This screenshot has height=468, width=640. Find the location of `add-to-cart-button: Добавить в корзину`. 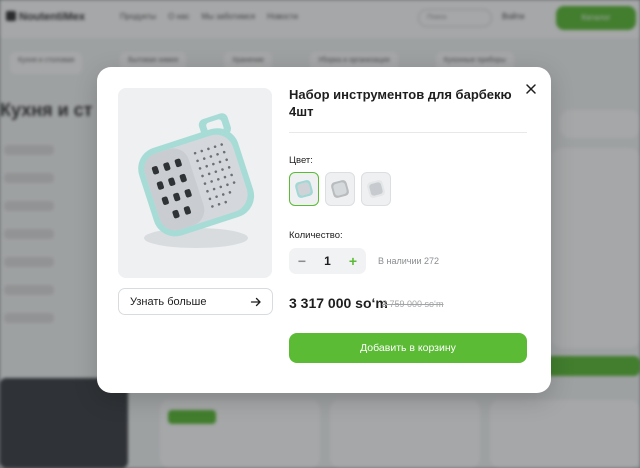

add-to-cart-button: Добавить в корзину is located at coordinates (408, 348).